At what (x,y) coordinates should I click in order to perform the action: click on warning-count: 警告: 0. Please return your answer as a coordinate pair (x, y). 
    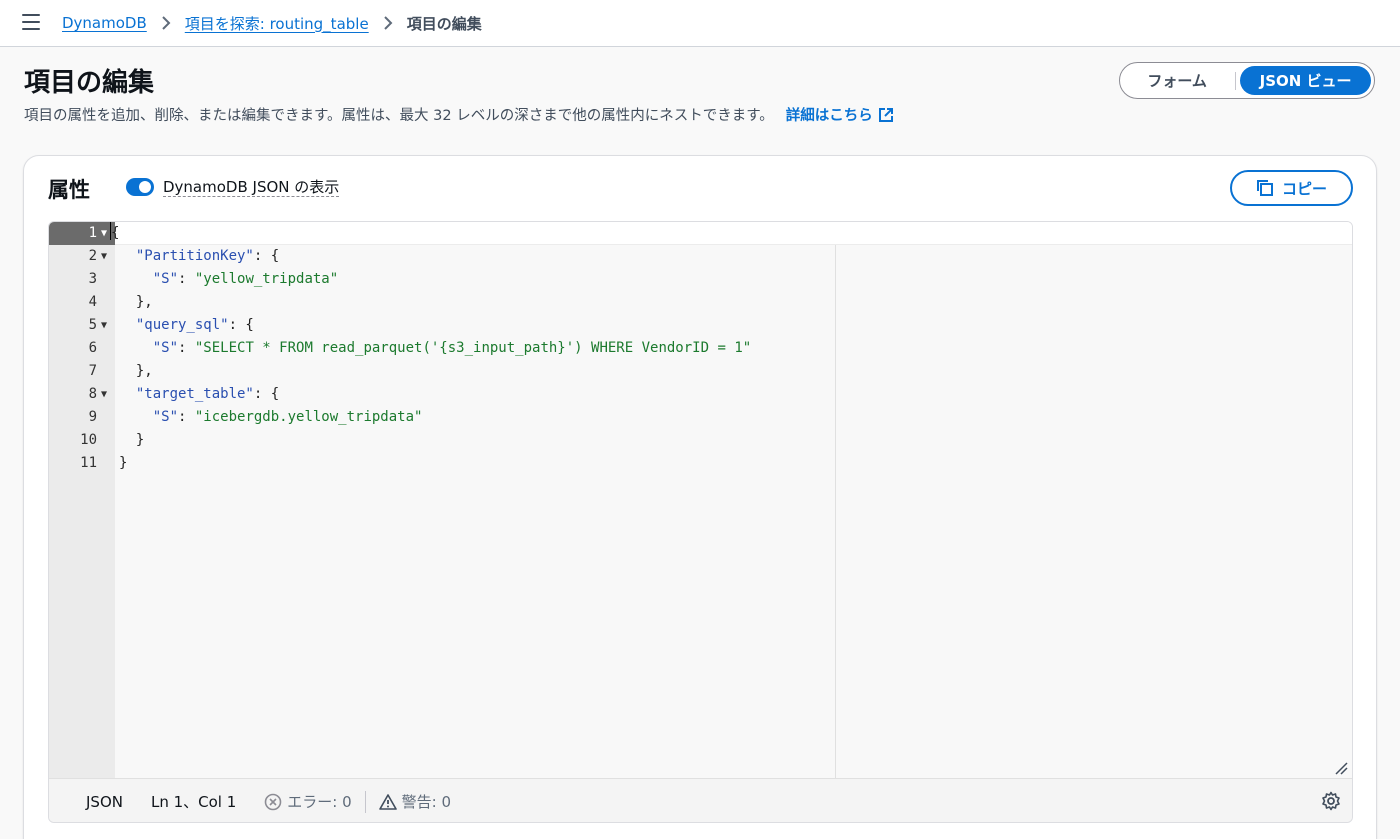
    Looking at the image, I should click on (415, 801).